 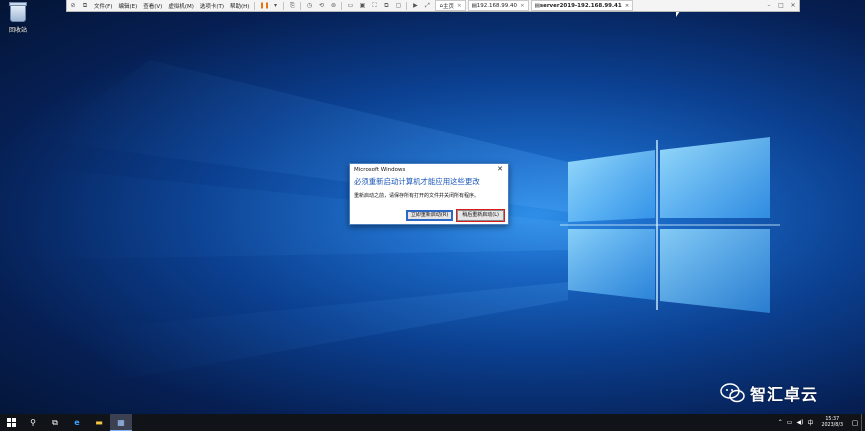 I want to click on search-icon: ⚲, so click(x=33, y=422).